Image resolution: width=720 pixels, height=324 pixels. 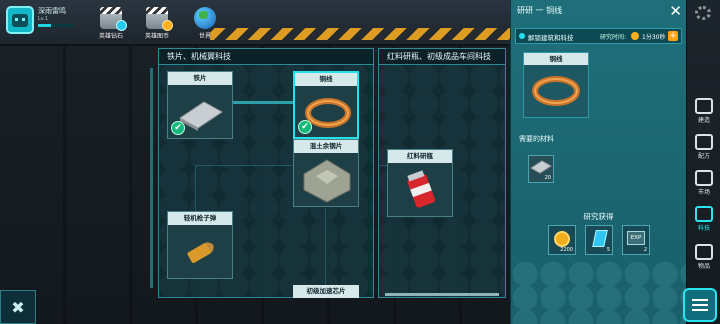 I want to click on exp-chip-icon: EXP, so click(x=636, y=238).